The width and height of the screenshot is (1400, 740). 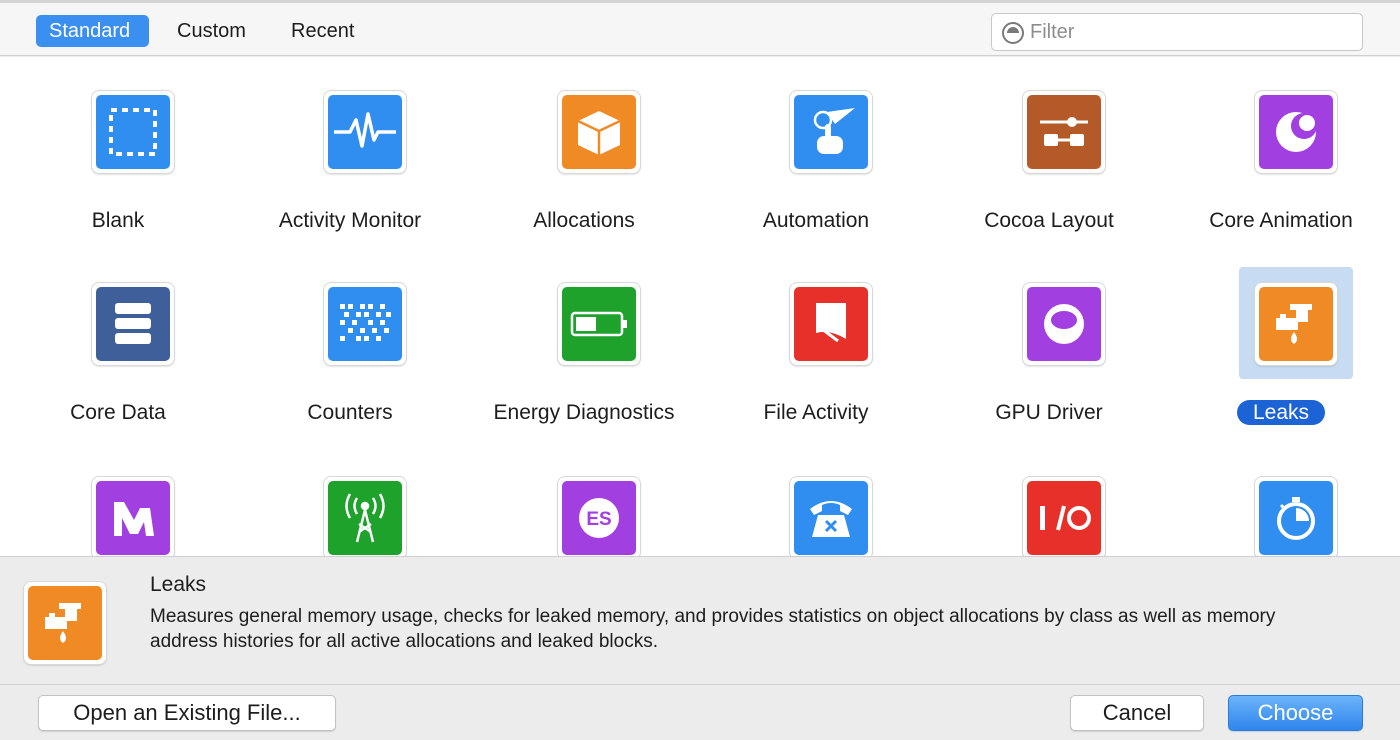 I want to click on choose-button: Choose, so click(x=1295, y=713).